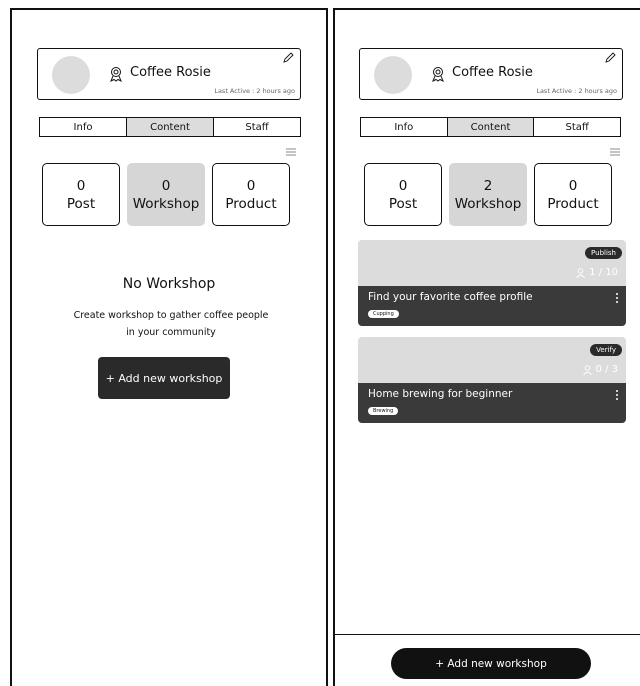 Image resolution: width=640 pixels, height=686 pixels. I want to click on stat-workshop: 0 Workshop, so click(166, 194).